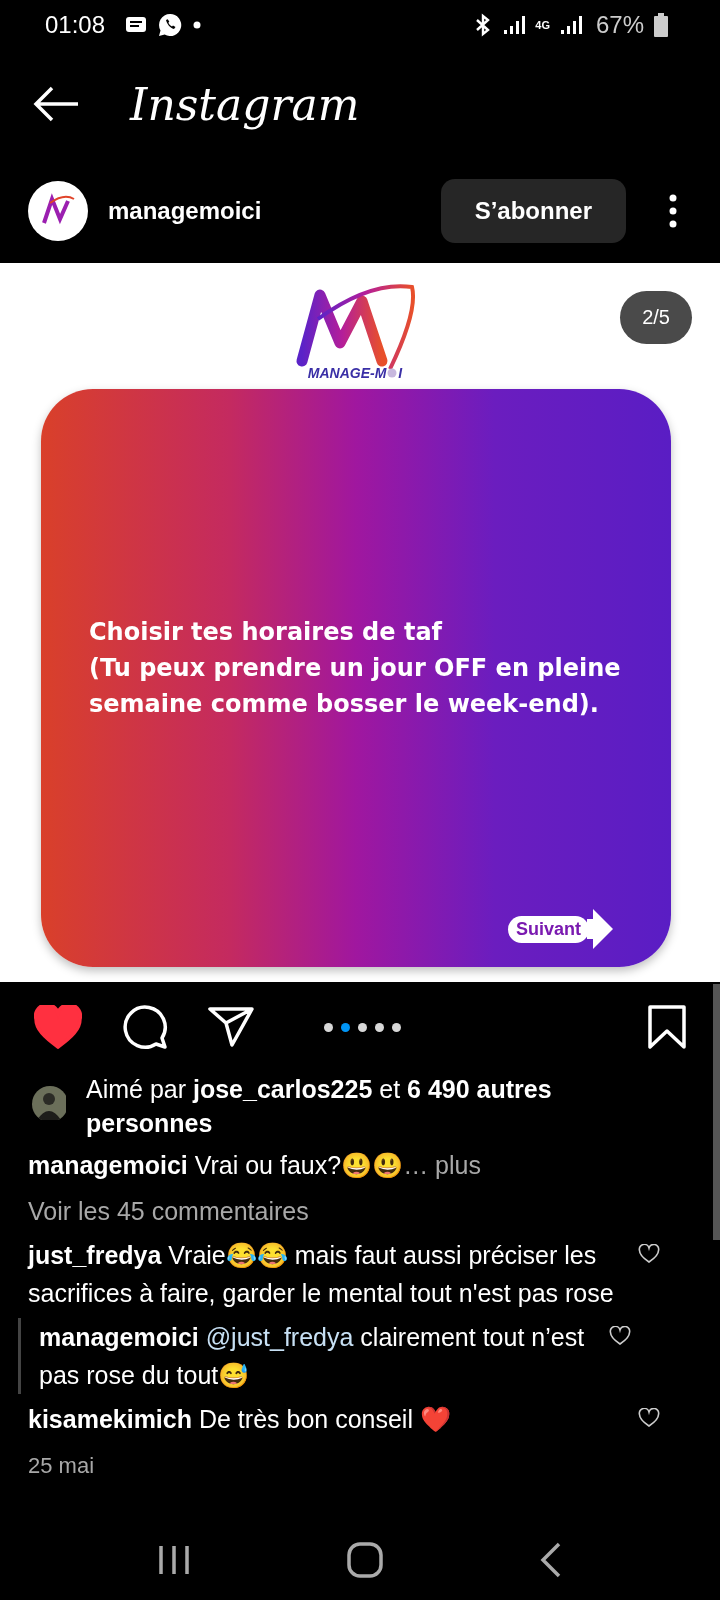  I want to click on logo-text: I, so click(400, 373).